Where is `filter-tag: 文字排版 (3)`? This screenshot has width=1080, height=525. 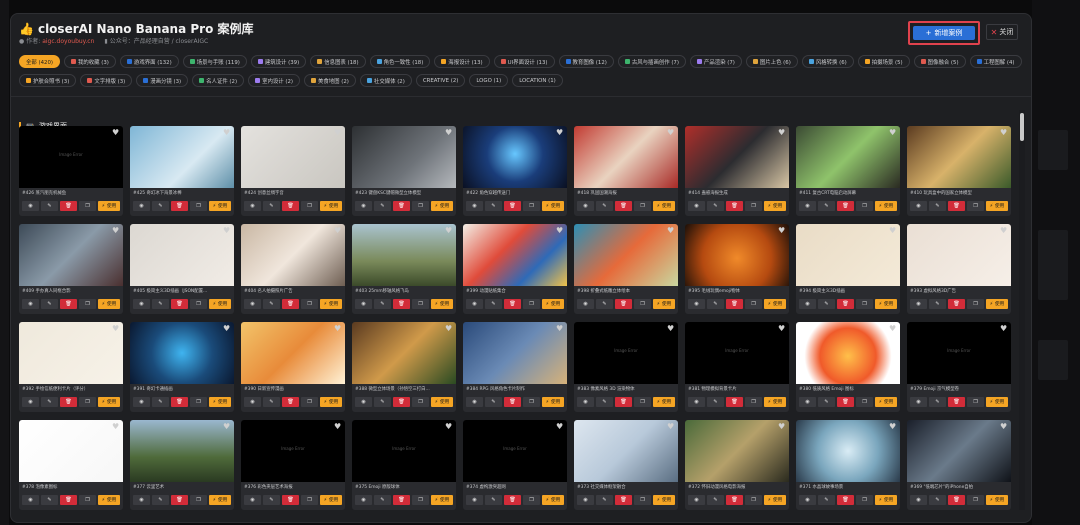 filter-tag: 文字排版 (3) is located at coordinates (106, 80).